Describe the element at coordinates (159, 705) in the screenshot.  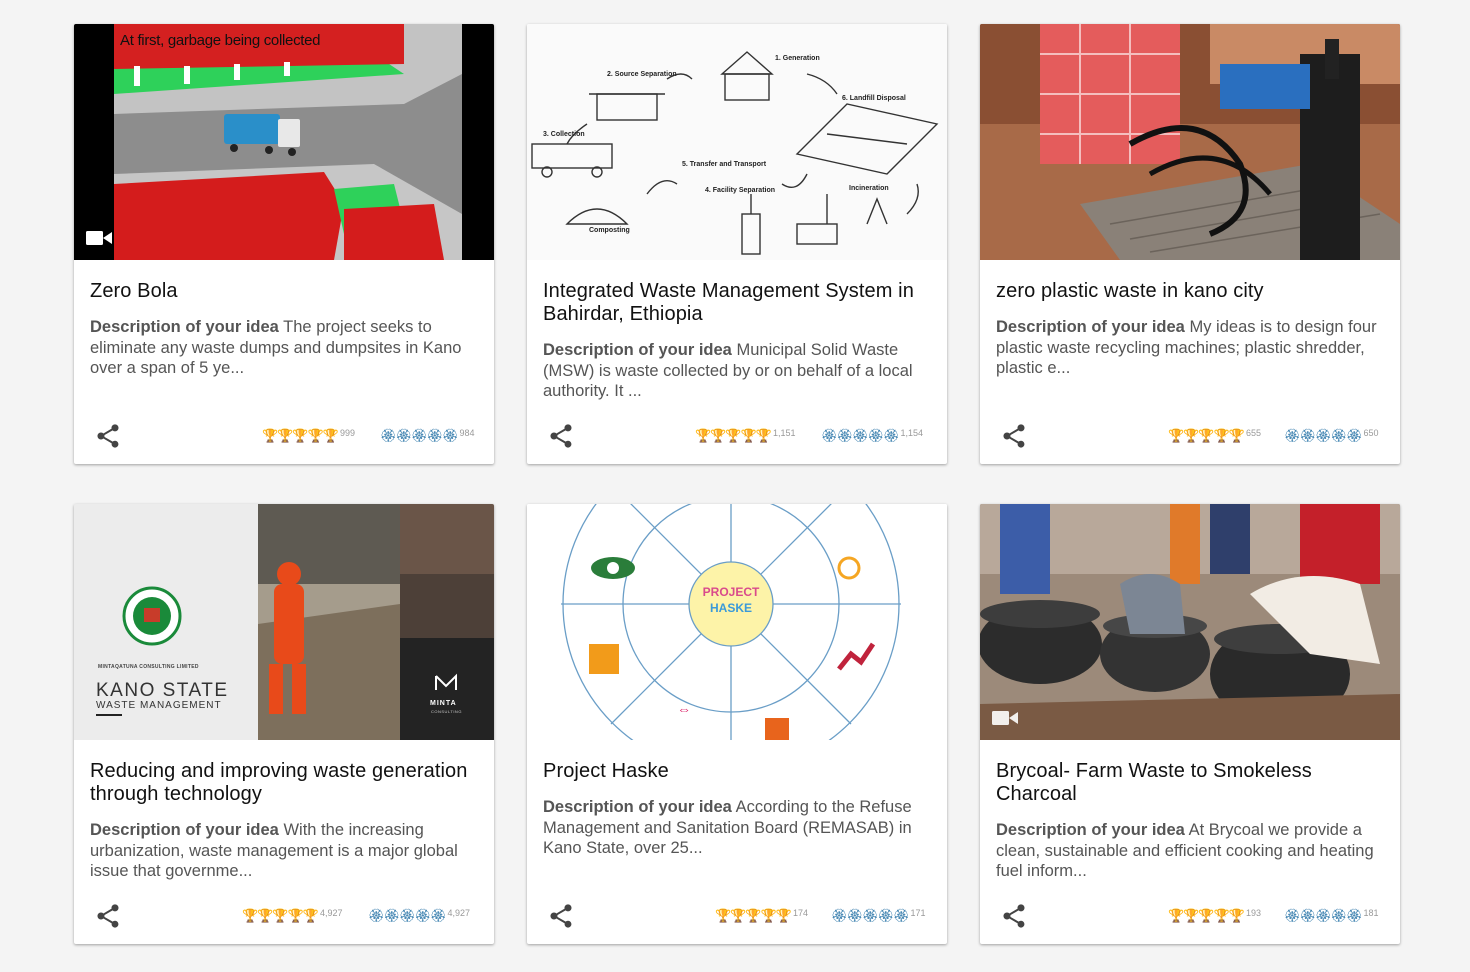
I see `brand-sub-text: WASTE MANAGEMENT` at that location.